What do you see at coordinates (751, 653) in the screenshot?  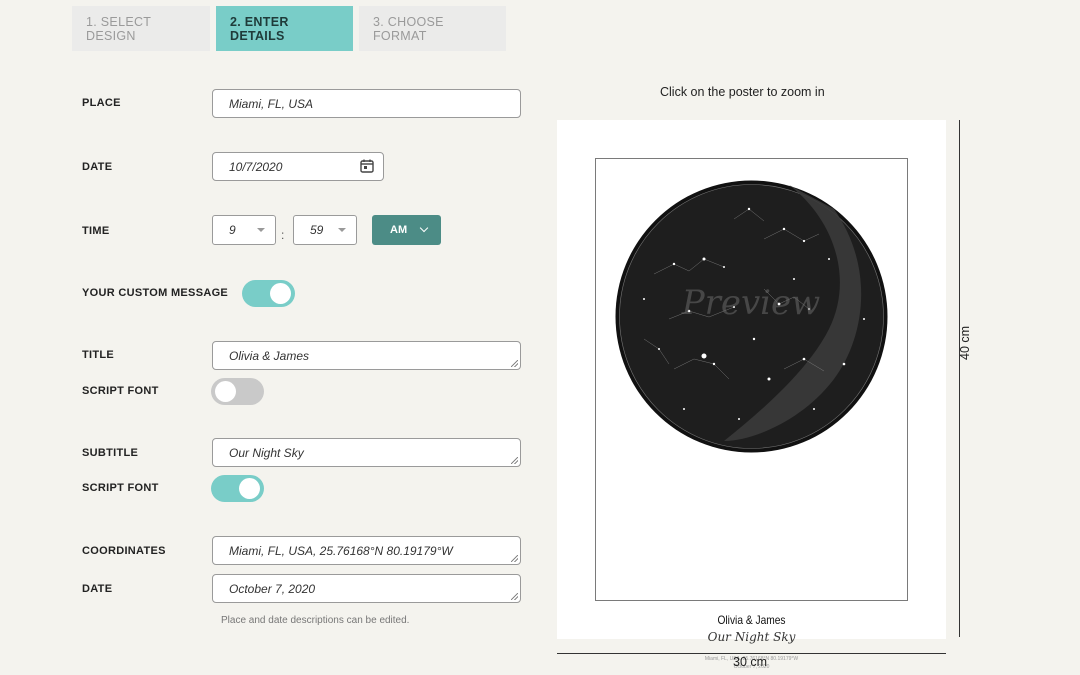 I see `width-dimension-line` at bounding box center [751, 653].